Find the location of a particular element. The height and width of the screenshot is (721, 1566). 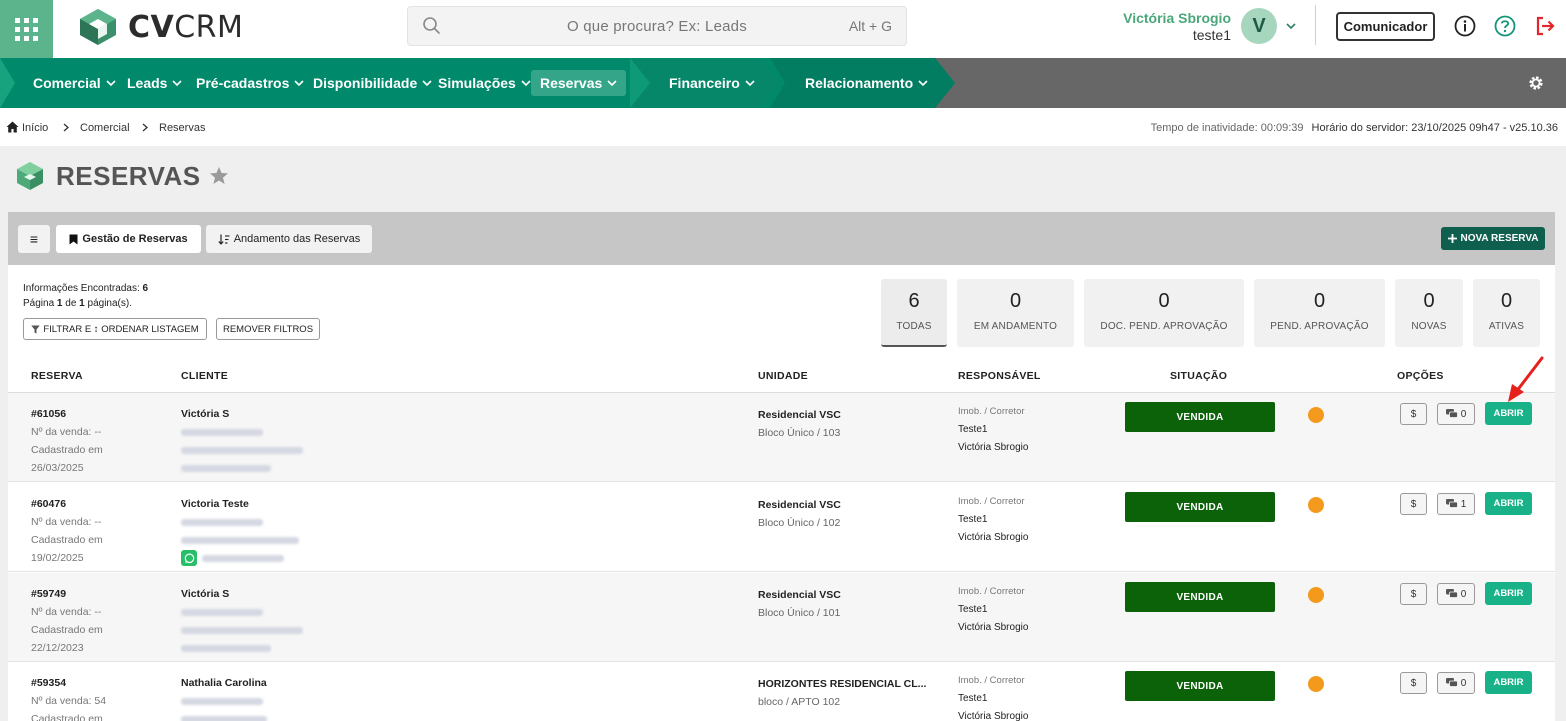

column-header-situacao: SITUAÇÃO is located at coordinates (1198, 376).